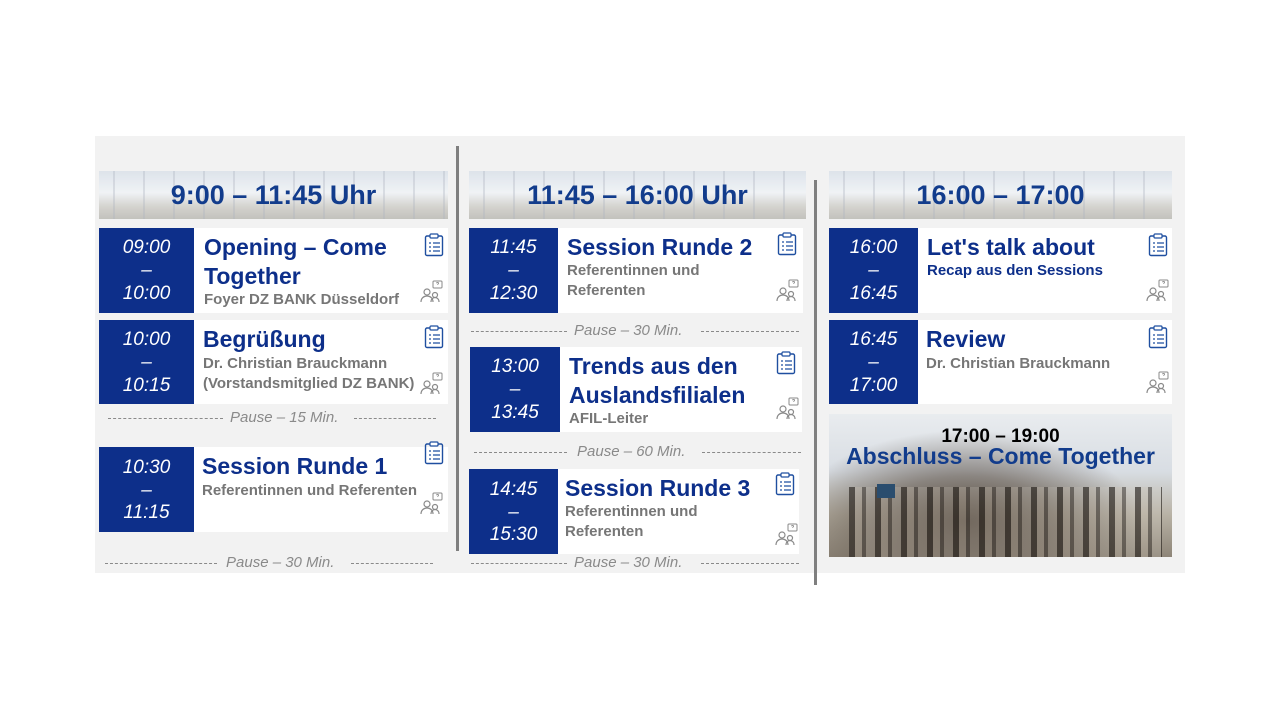 This screenshot has height=720, width=1280. I want to click on session-title: Opening – Come, so click(295, 247).